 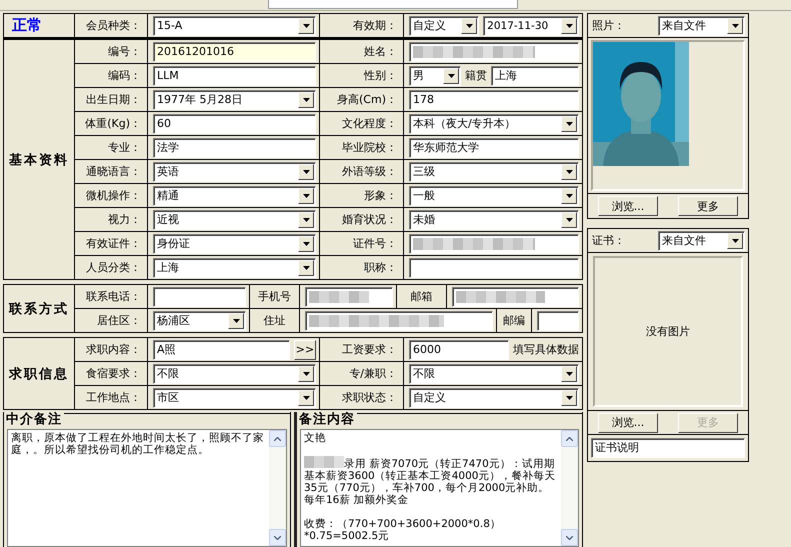 I want to click on field-label: 专业：, so click(x=124, y=147).